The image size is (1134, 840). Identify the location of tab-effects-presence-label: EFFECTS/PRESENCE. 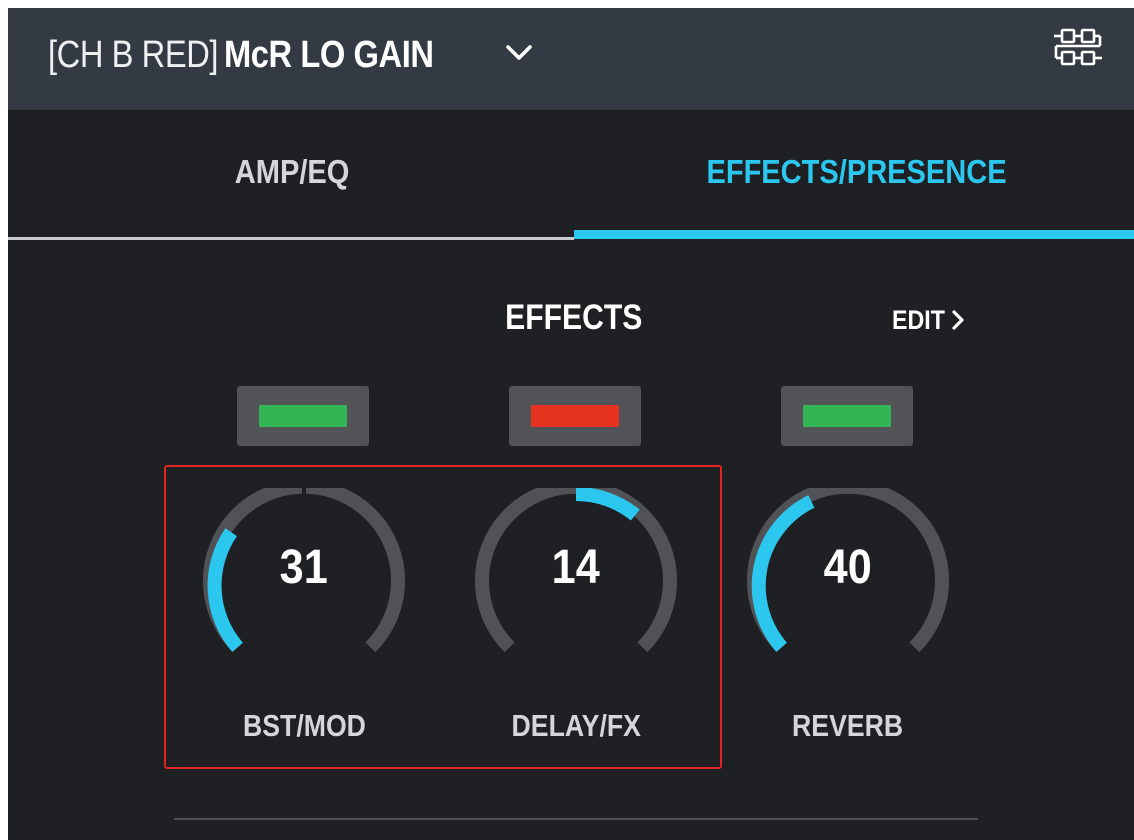
(857, 171).